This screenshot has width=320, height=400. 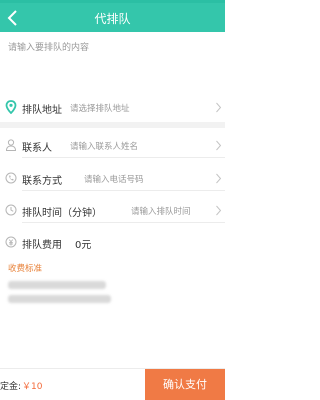 What do you see at coordinates (48, 46) in the screenshot?
I see `content-input: 请输入要排队的内容` at bounding box center [48, 46].